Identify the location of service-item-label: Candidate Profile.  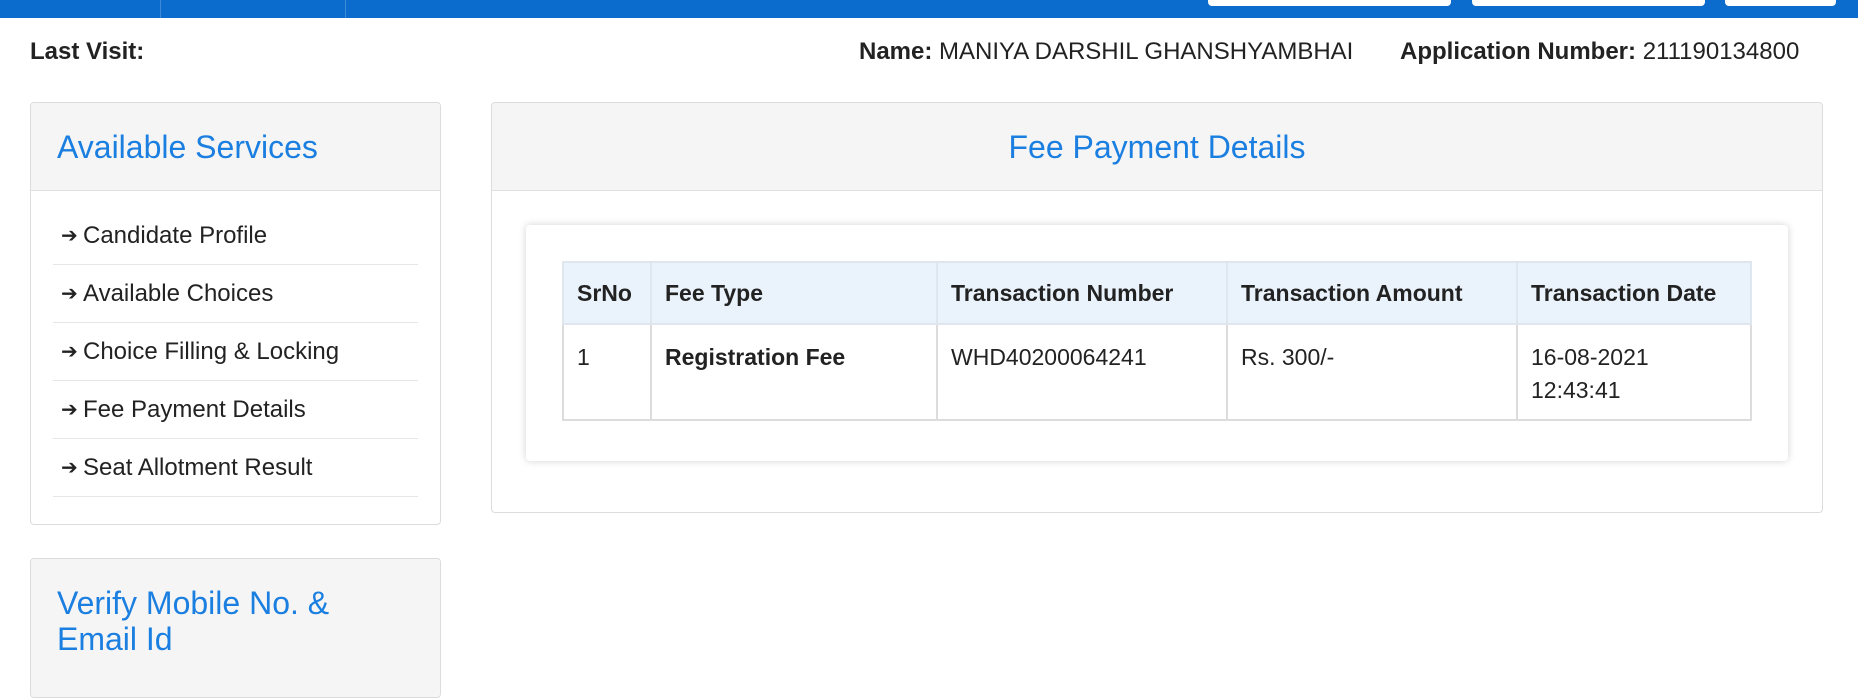
(175, 235).